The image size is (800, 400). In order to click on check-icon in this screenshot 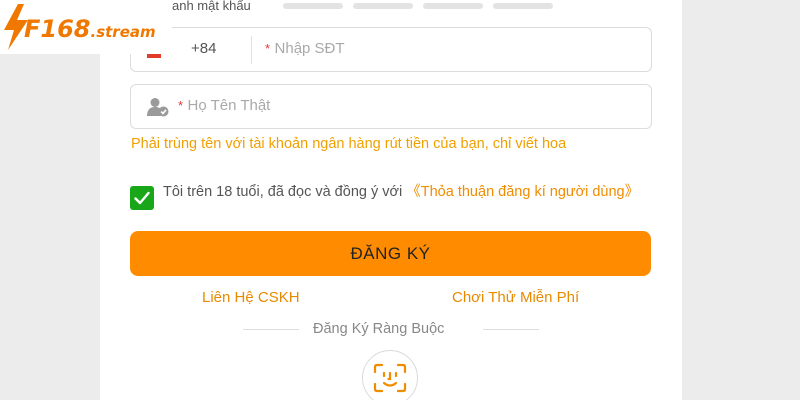, I will do `click(142, 198)`.